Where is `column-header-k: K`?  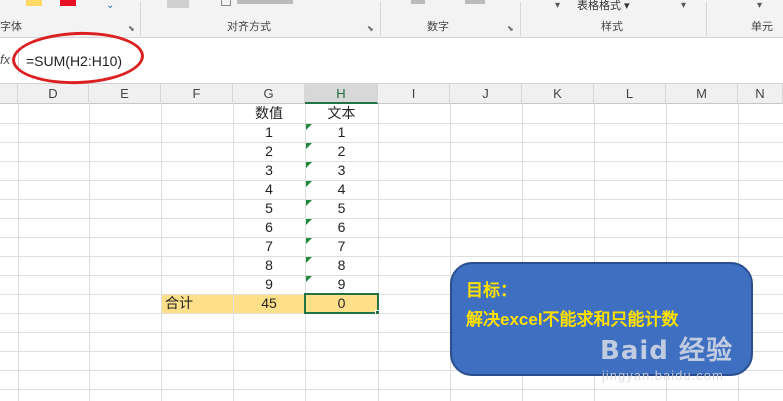 column-header-k: K is located at coordinates (558, 94).